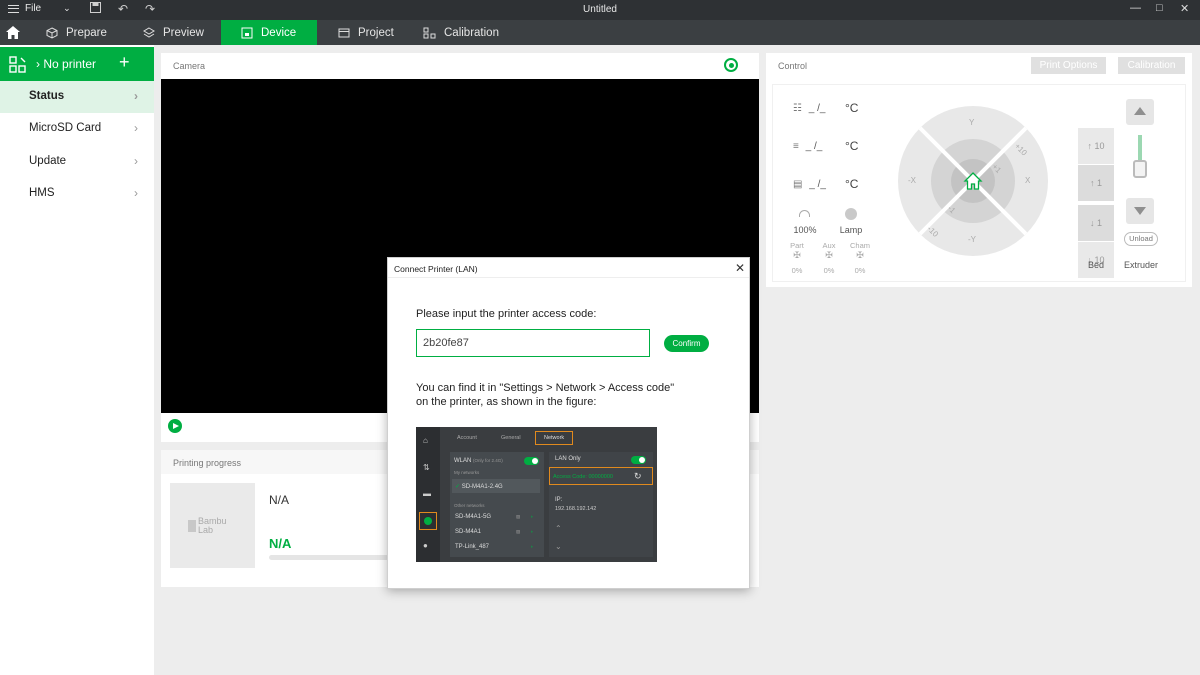  I want to click on fig-wlan-toggle, so click(531, 461).